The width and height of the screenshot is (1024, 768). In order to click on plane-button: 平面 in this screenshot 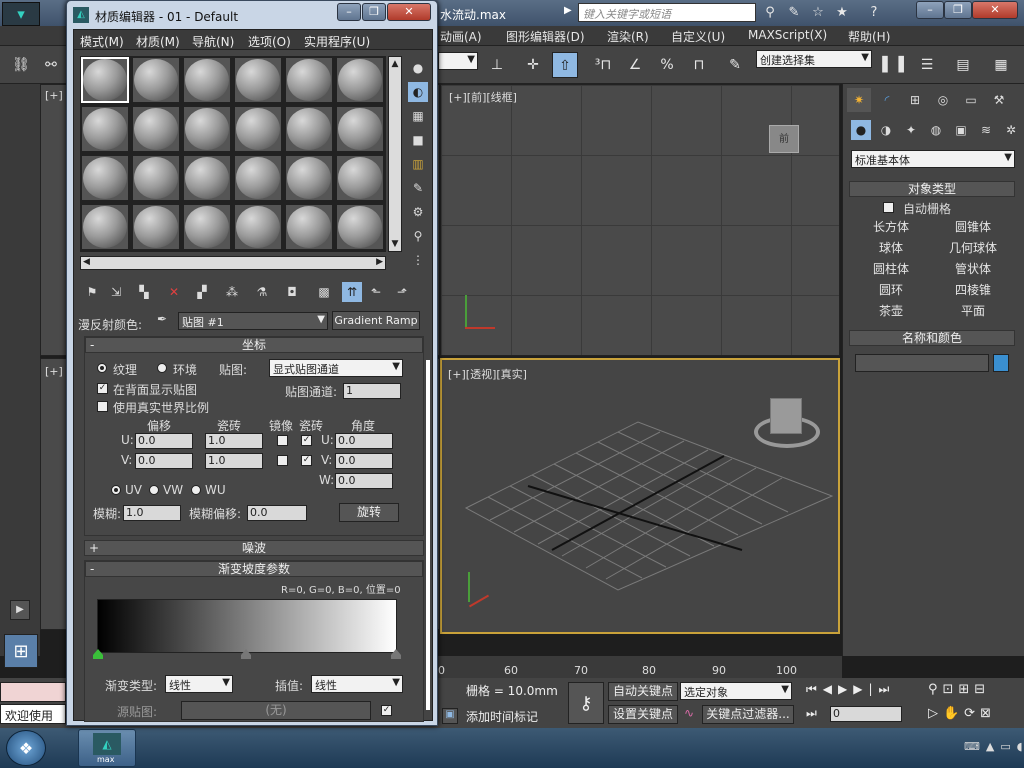, I will do `click(973, 311)`.